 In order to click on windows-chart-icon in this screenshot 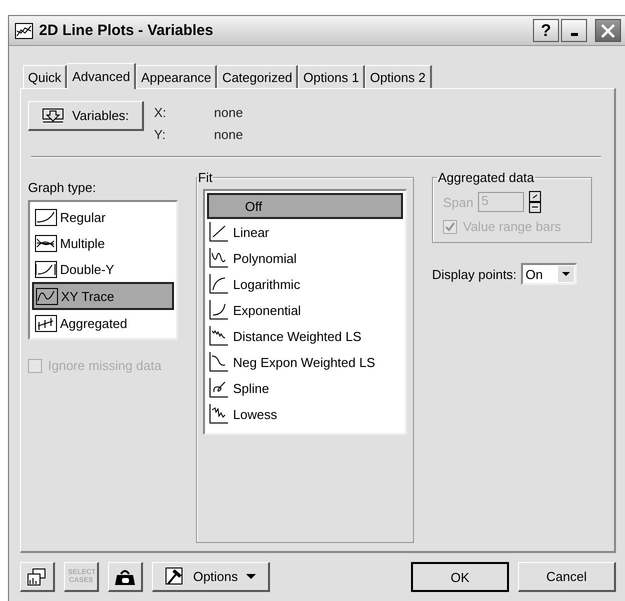, I will do `click(37, 577)`.